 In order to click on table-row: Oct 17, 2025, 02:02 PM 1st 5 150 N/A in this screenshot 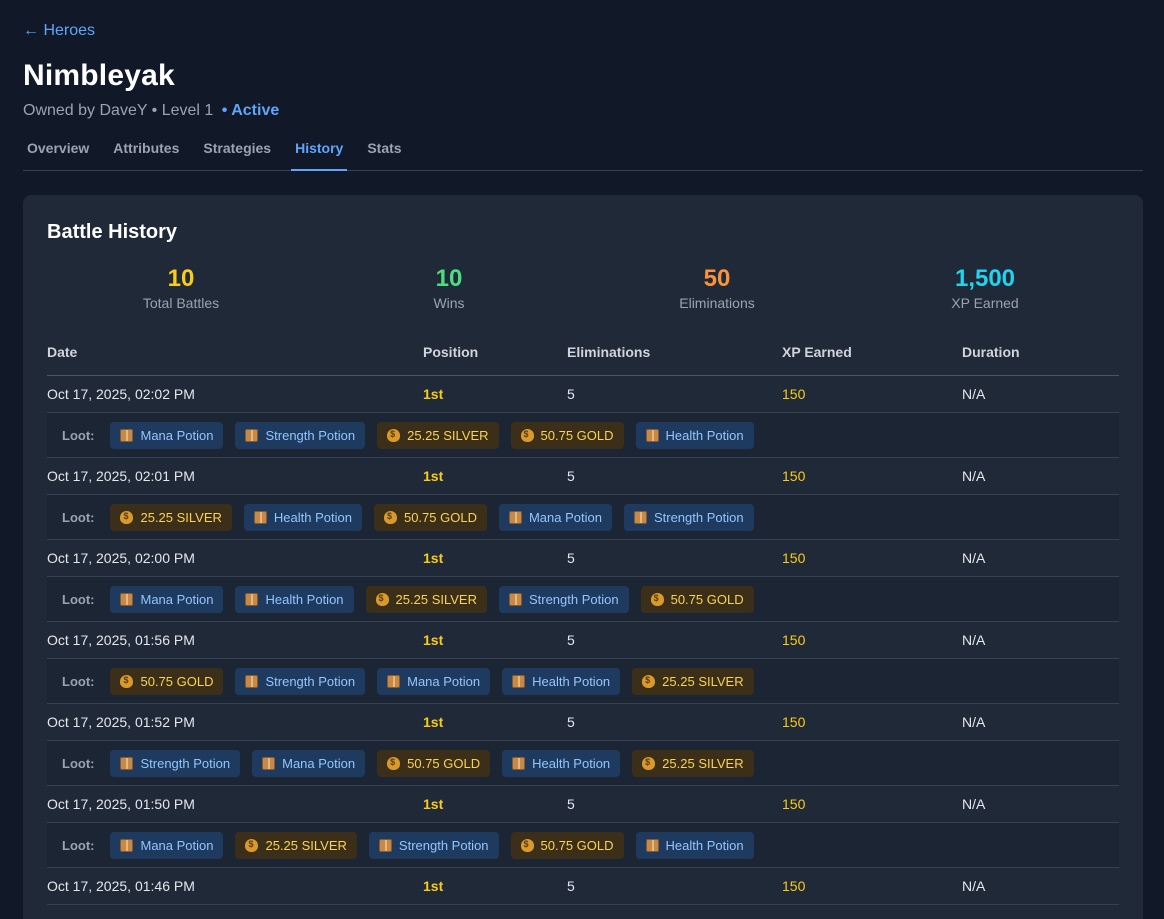, I will do `click(583, 394)`.